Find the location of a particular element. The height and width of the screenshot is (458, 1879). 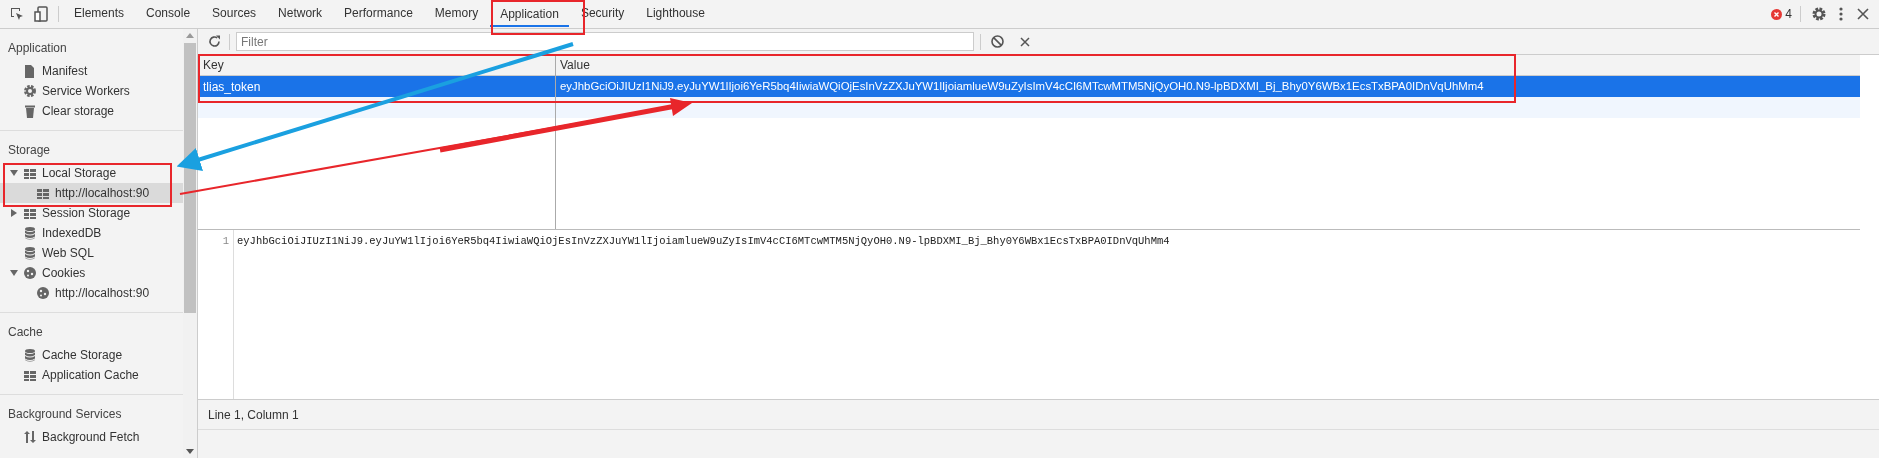

panel-tab: Sources is located at coordinates (234, 14).